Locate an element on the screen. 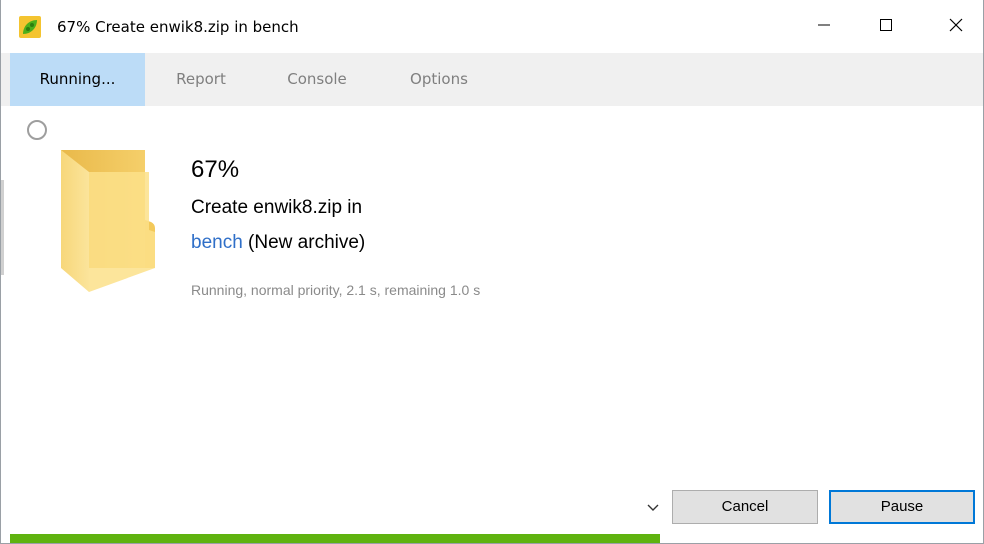 The width and height of the screenshot is (984, 544). destination-link: bench is located at coordinates (217, 242).